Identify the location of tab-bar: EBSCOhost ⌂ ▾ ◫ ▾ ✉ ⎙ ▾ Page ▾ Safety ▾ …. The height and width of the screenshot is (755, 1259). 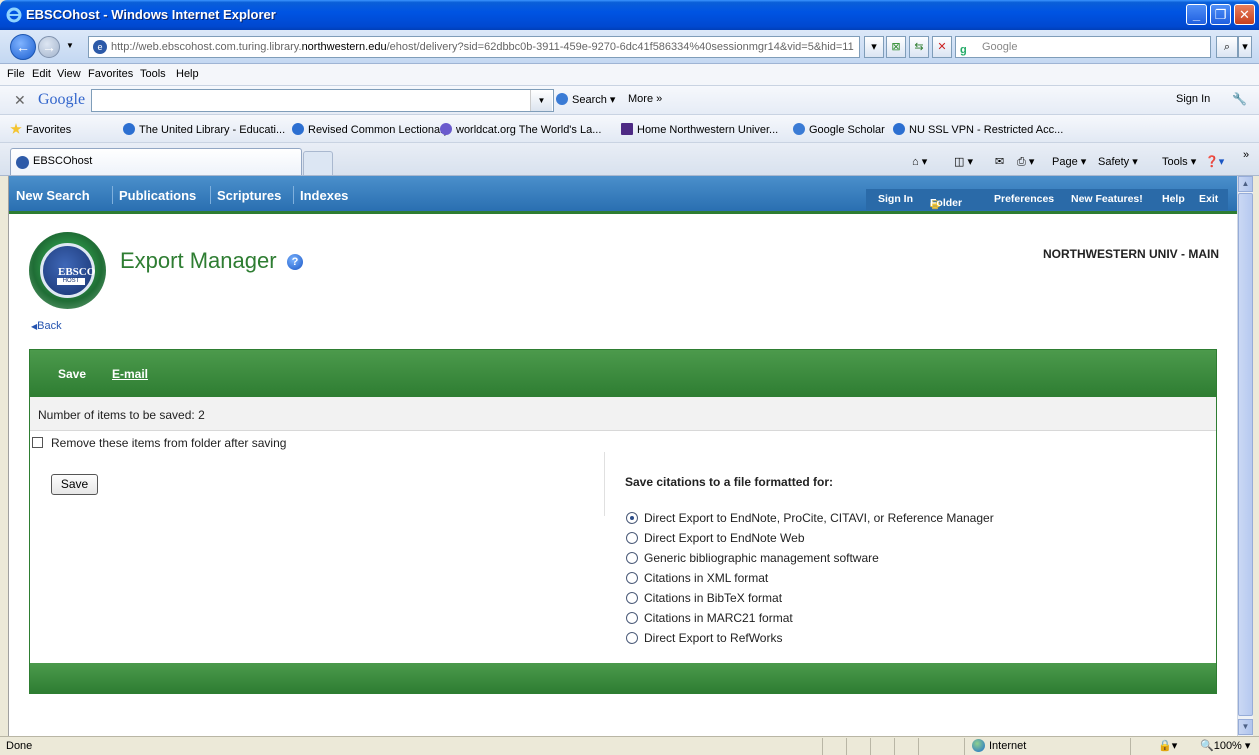
(629, 159).